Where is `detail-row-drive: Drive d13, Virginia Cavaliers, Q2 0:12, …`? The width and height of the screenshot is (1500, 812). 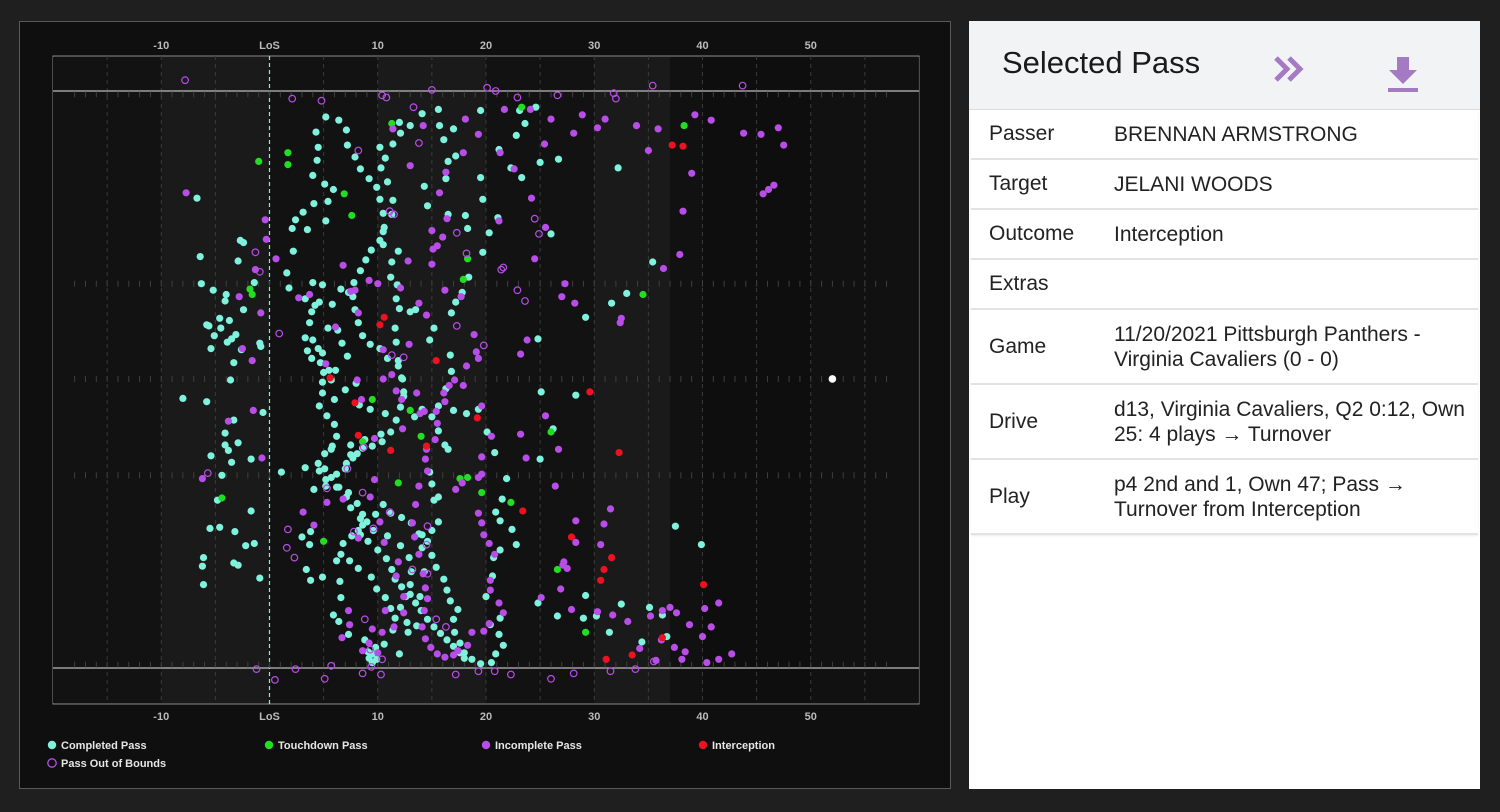 detail-row-drive: Drive d13, Virginia Cavaliers, Q2 0:12, … is located at coordinates (1224, 422).